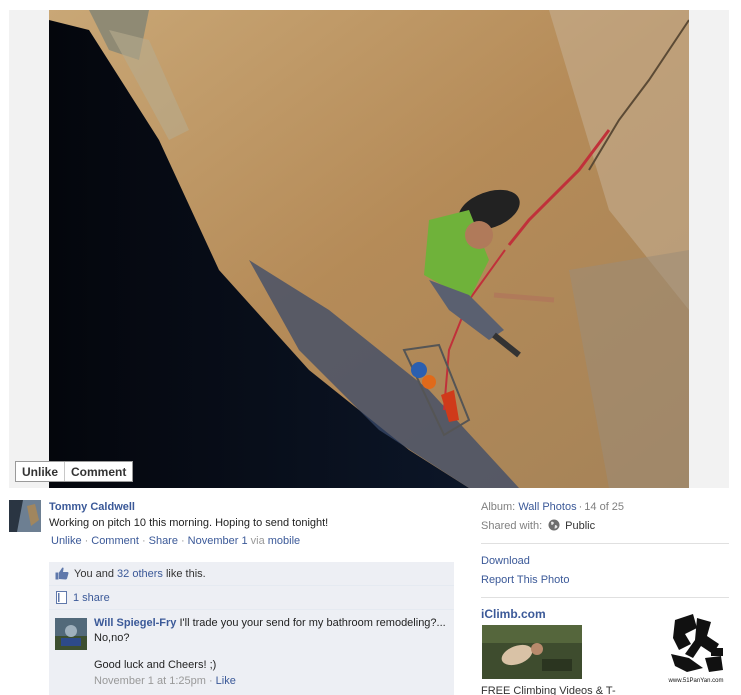  I want to click on album-position: 14 of 25, so click(604, 507).